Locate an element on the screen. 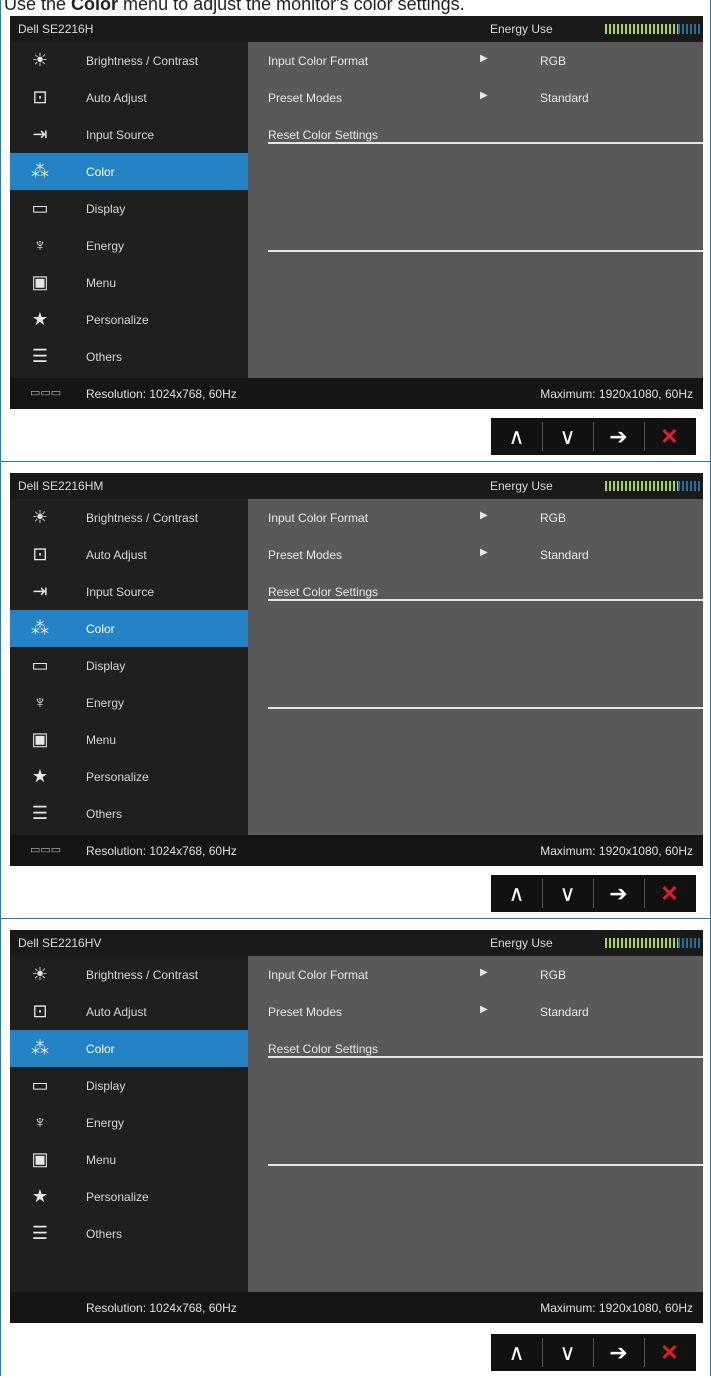 The height and width of the screenshot is (1378, 711). sidebar-item-label: Personalize is located at coordinates (117, 777).